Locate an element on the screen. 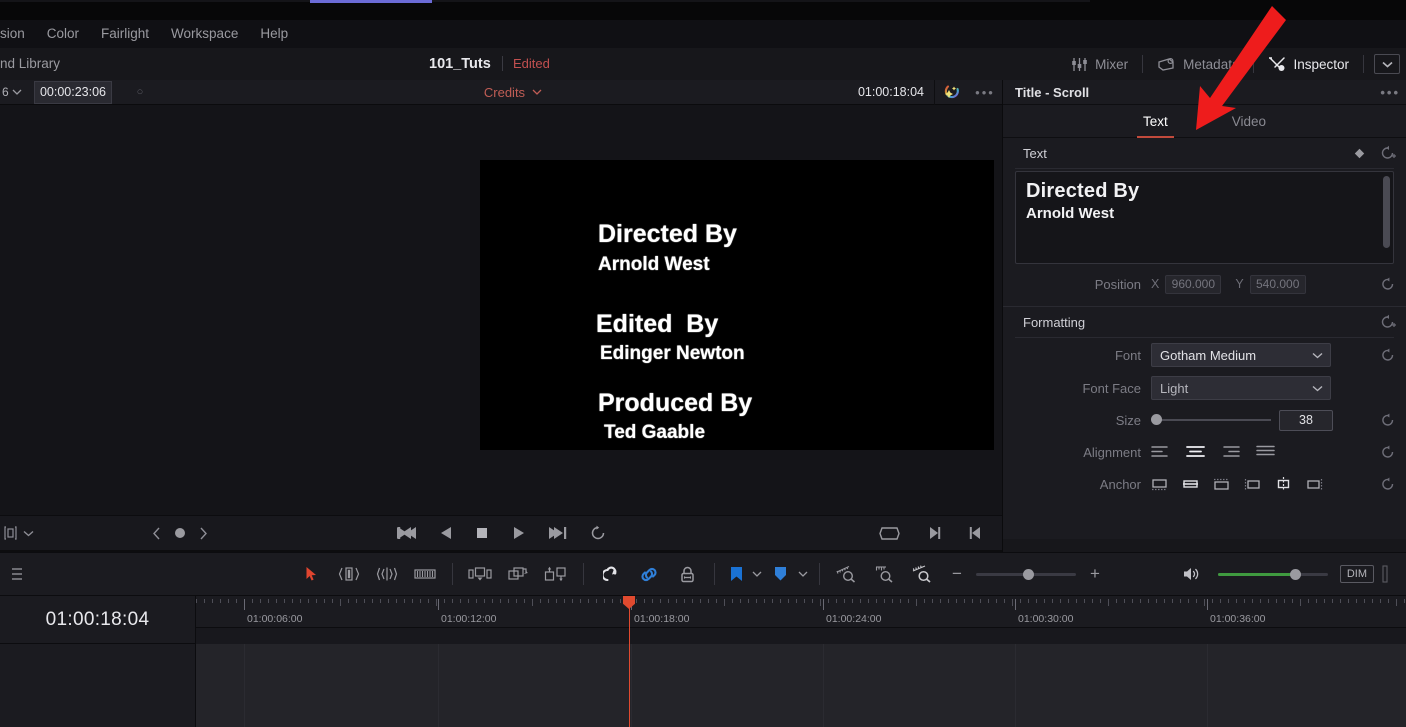 The height and width of the screenshot is (727, 1406). audio-volume-slider is located at coordinates (1272, 574).